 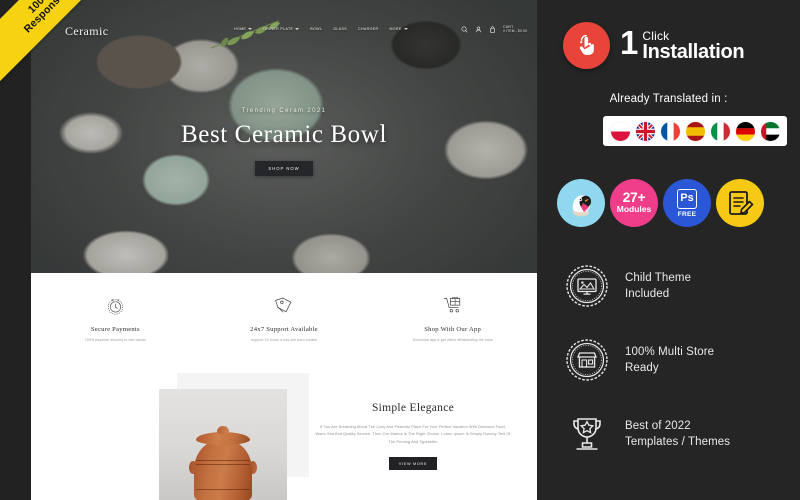 What do you see at coordinates (413, 408) in the screenshot?
I see `elegance-title: Simple Elegance` at bounding box center [413, 408].